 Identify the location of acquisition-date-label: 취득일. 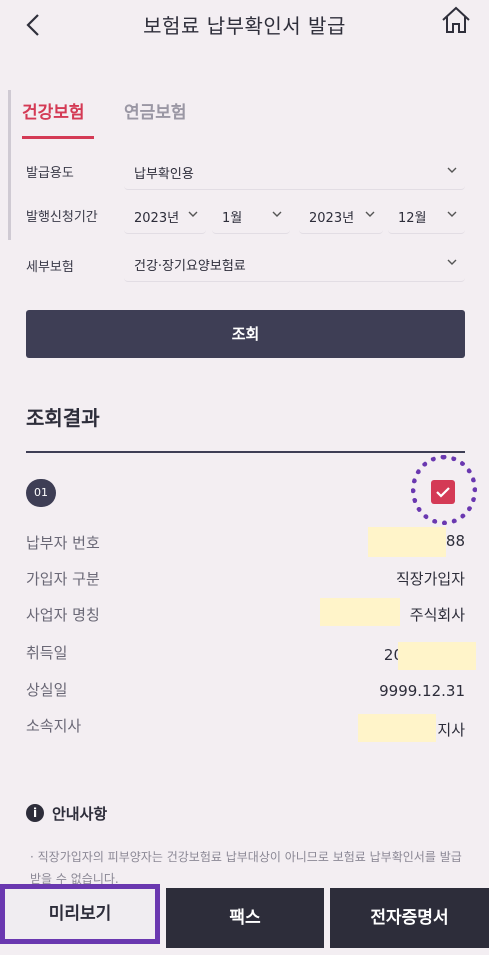
(47, 653).